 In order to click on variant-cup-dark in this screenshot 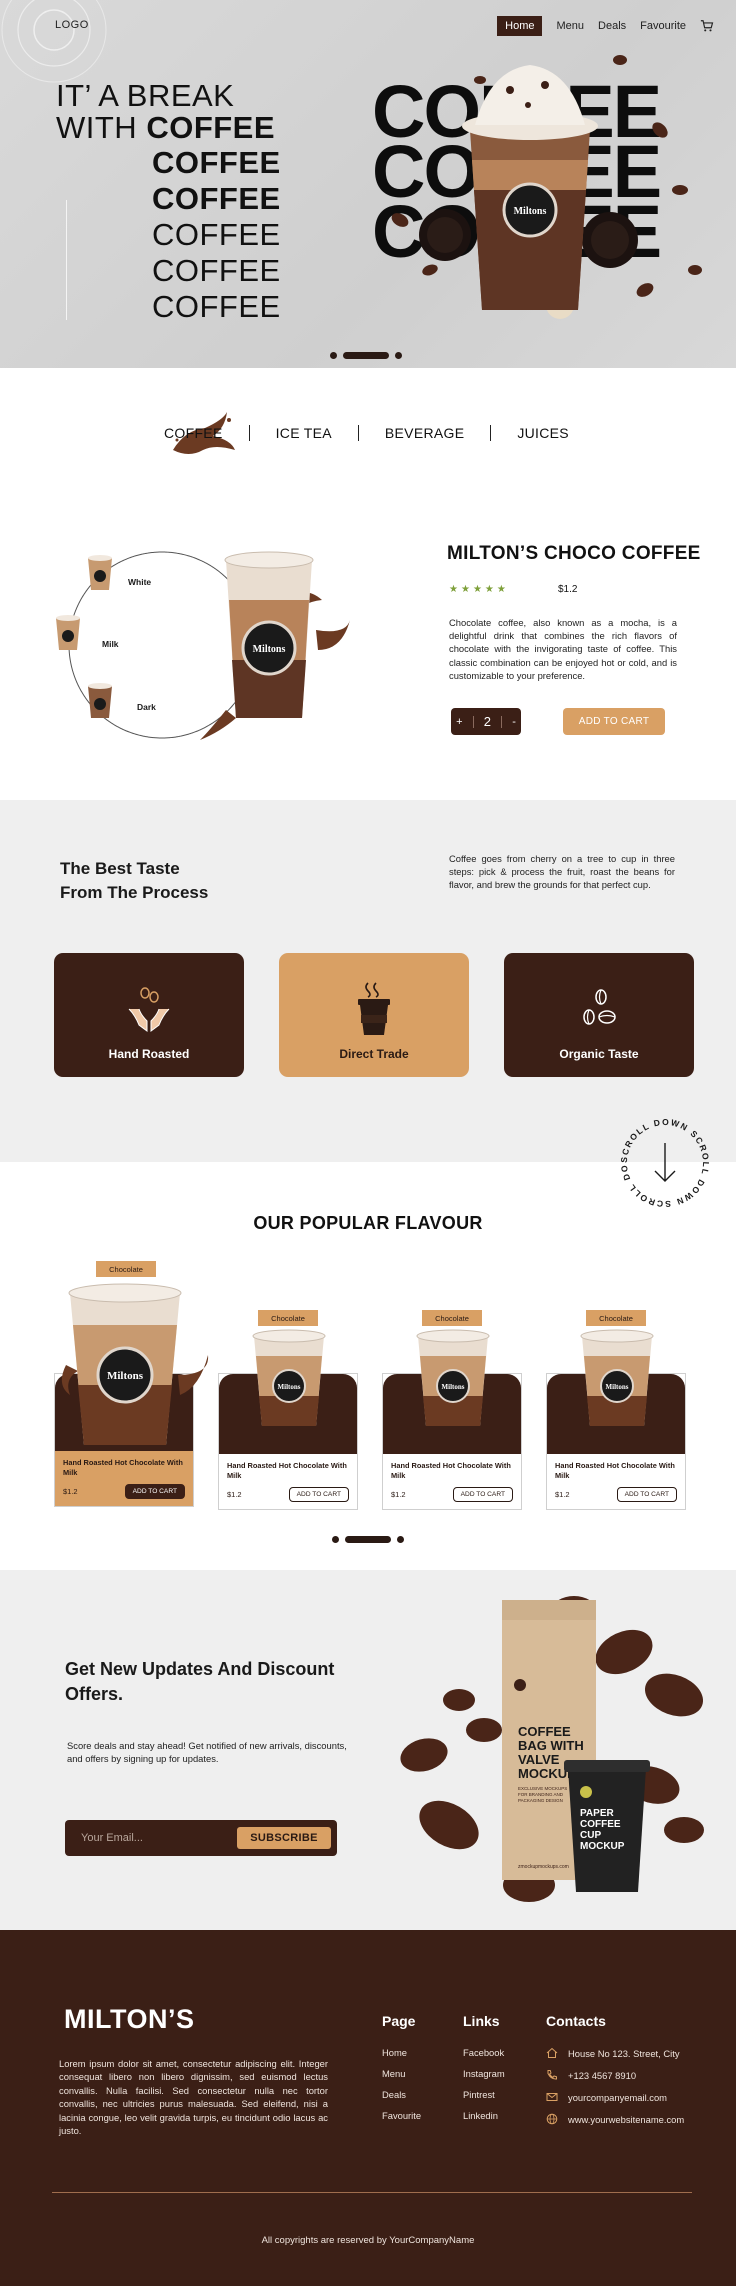, I will do `click(100, 700)`.